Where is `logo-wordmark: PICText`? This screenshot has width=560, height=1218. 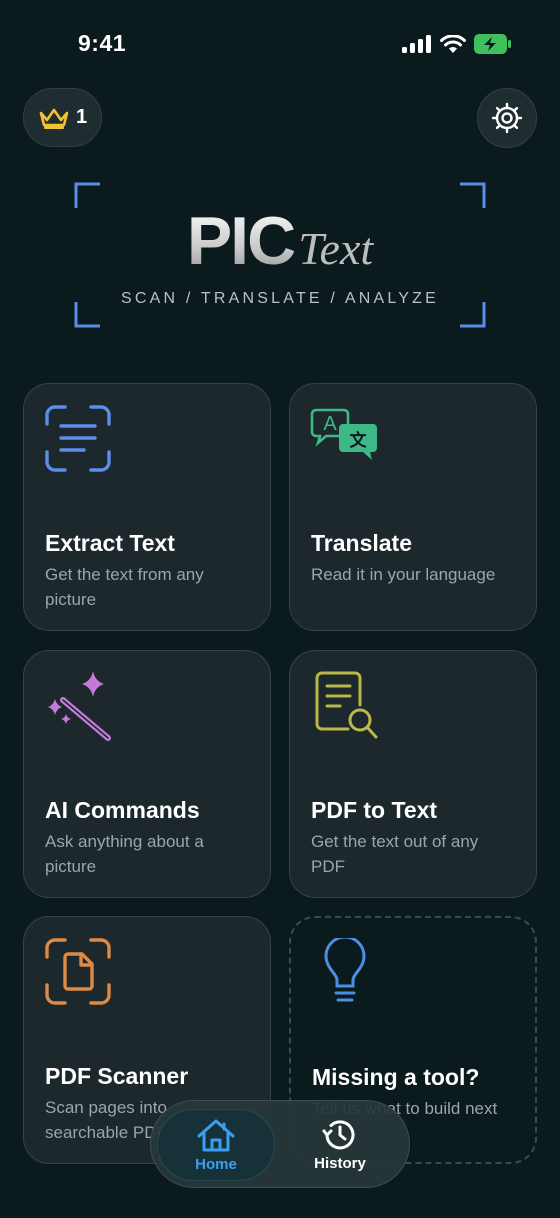 logo-wordmark: PICText is located at coordinates (280, 241).